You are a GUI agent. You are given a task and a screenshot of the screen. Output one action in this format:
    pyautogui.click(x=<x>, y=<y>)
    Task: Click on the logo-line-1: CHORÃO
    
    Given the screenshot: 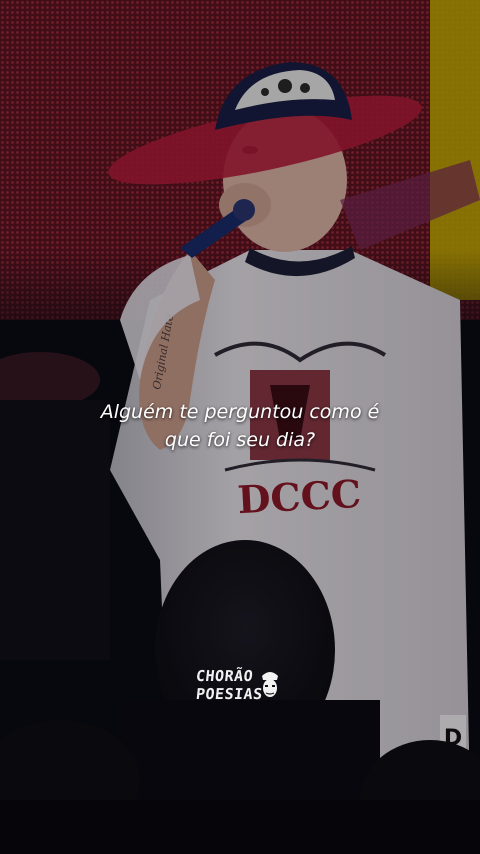 What is the action you would take?
    pyautogui.click(x=225, y=676)
    